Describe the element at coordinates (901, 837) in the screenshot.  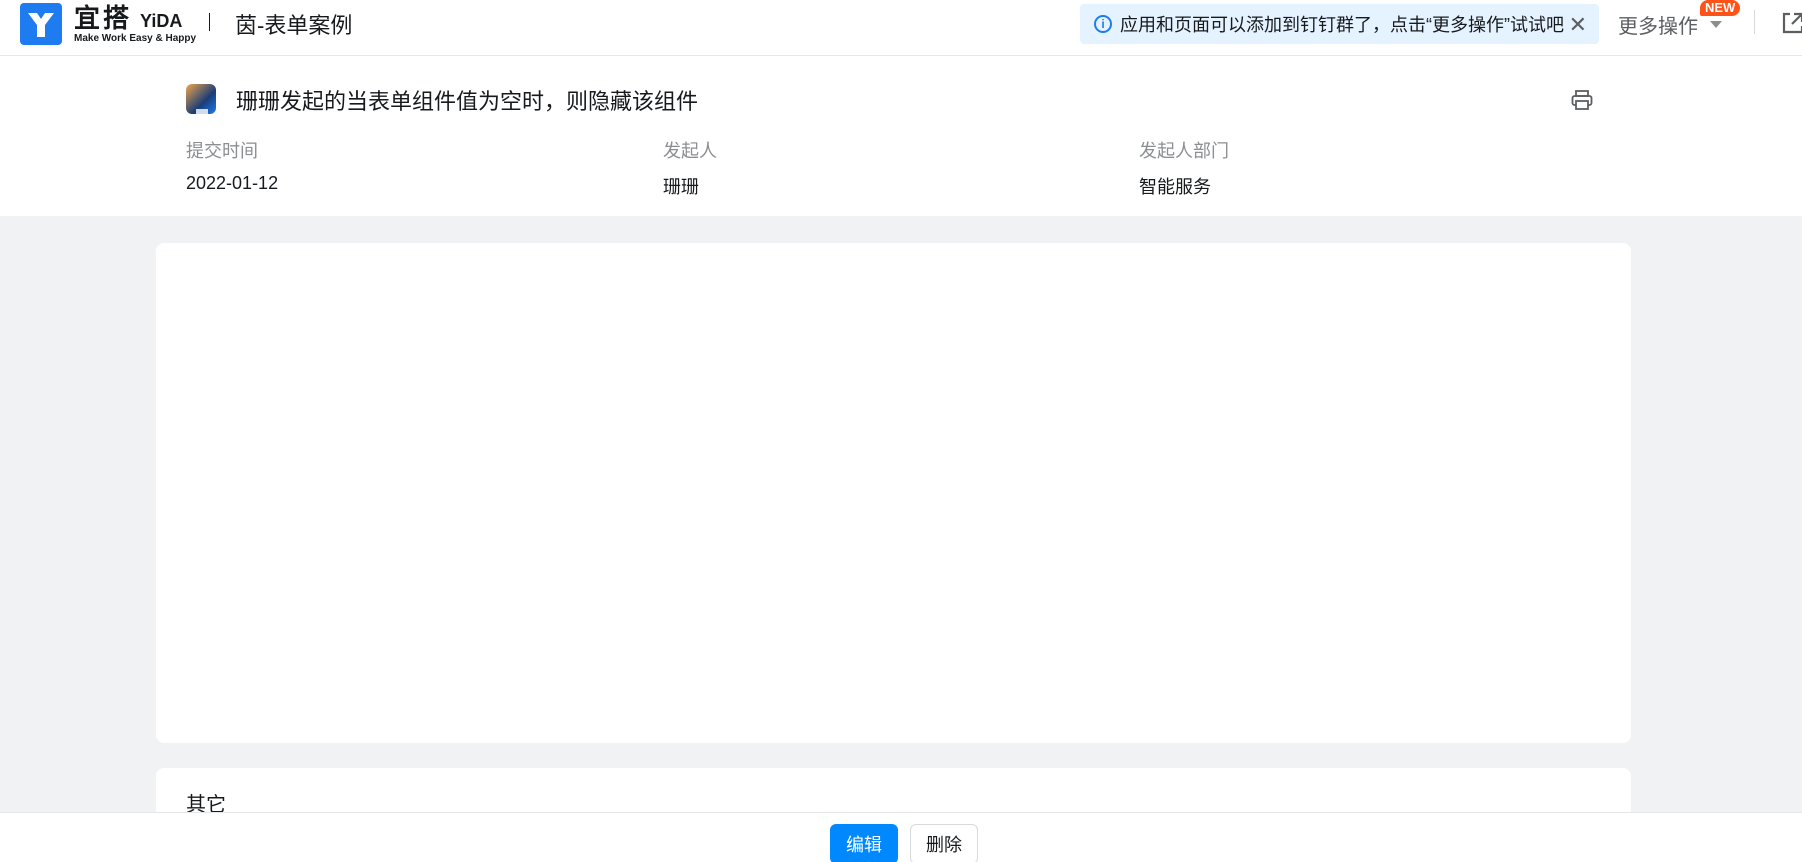
I see `footer-action-bar: 编辑 删除` at that location.